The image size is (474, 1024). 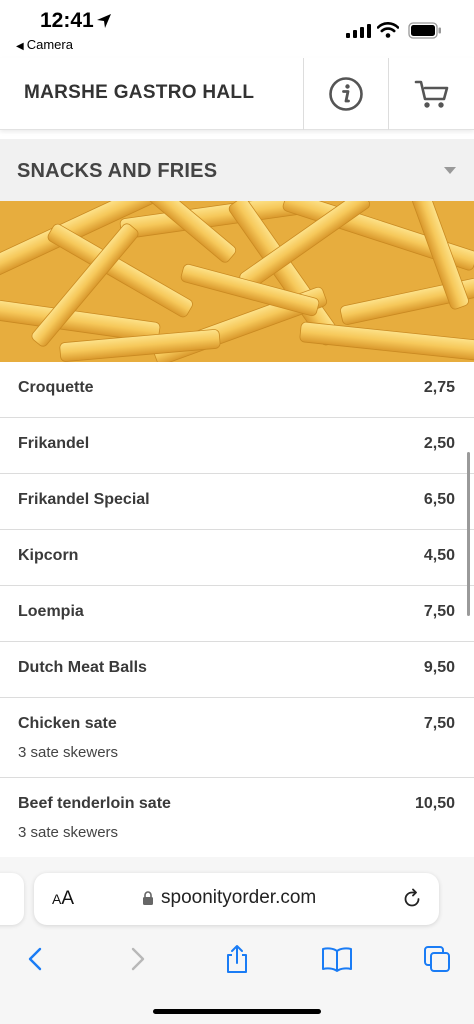 What do you see at coordinates (148, 898) in the screenshot?
I see `lock-icon` at bounding box center [148, 898].